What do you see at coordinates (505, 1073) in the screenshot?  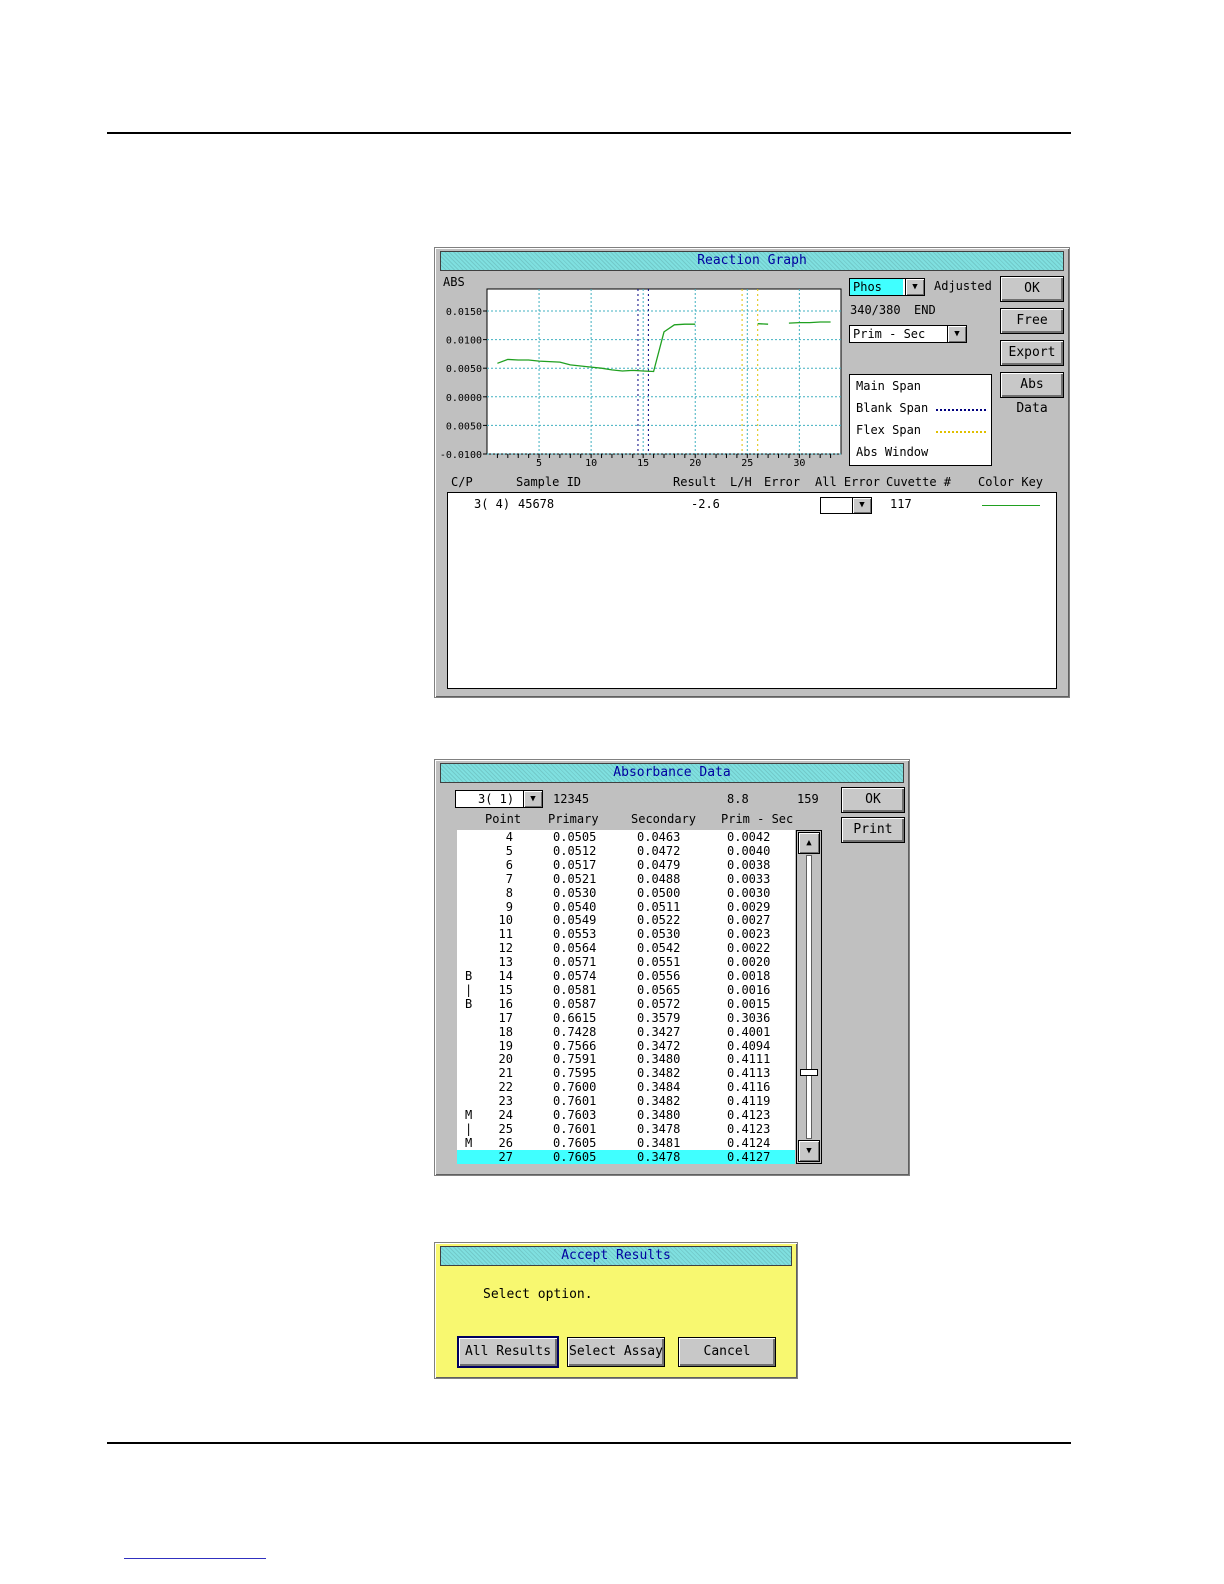 I see `row-point: 21` at bounding box center [505, 1073].